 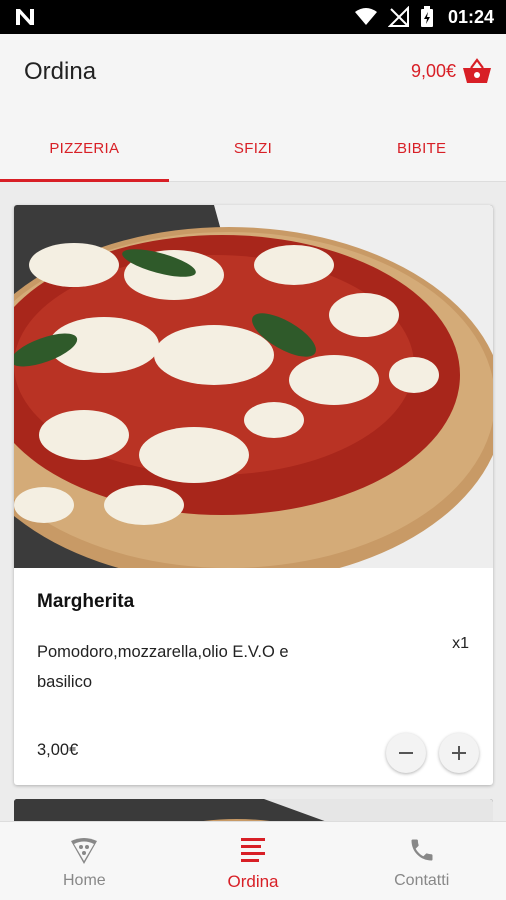 I want to click on increase-quantity-button, so click(x=459, y=753).